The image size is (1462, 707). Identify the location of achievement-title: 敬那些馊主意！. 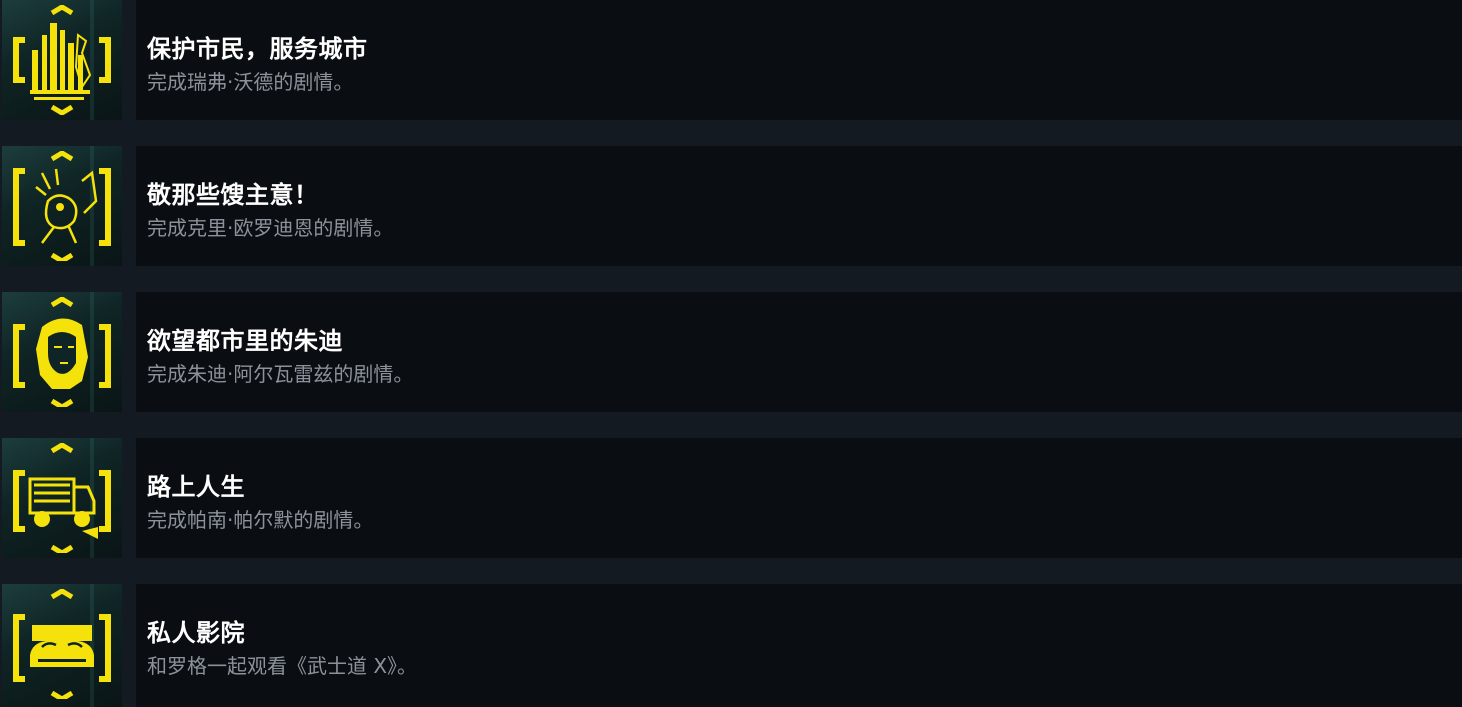
(233, 195).